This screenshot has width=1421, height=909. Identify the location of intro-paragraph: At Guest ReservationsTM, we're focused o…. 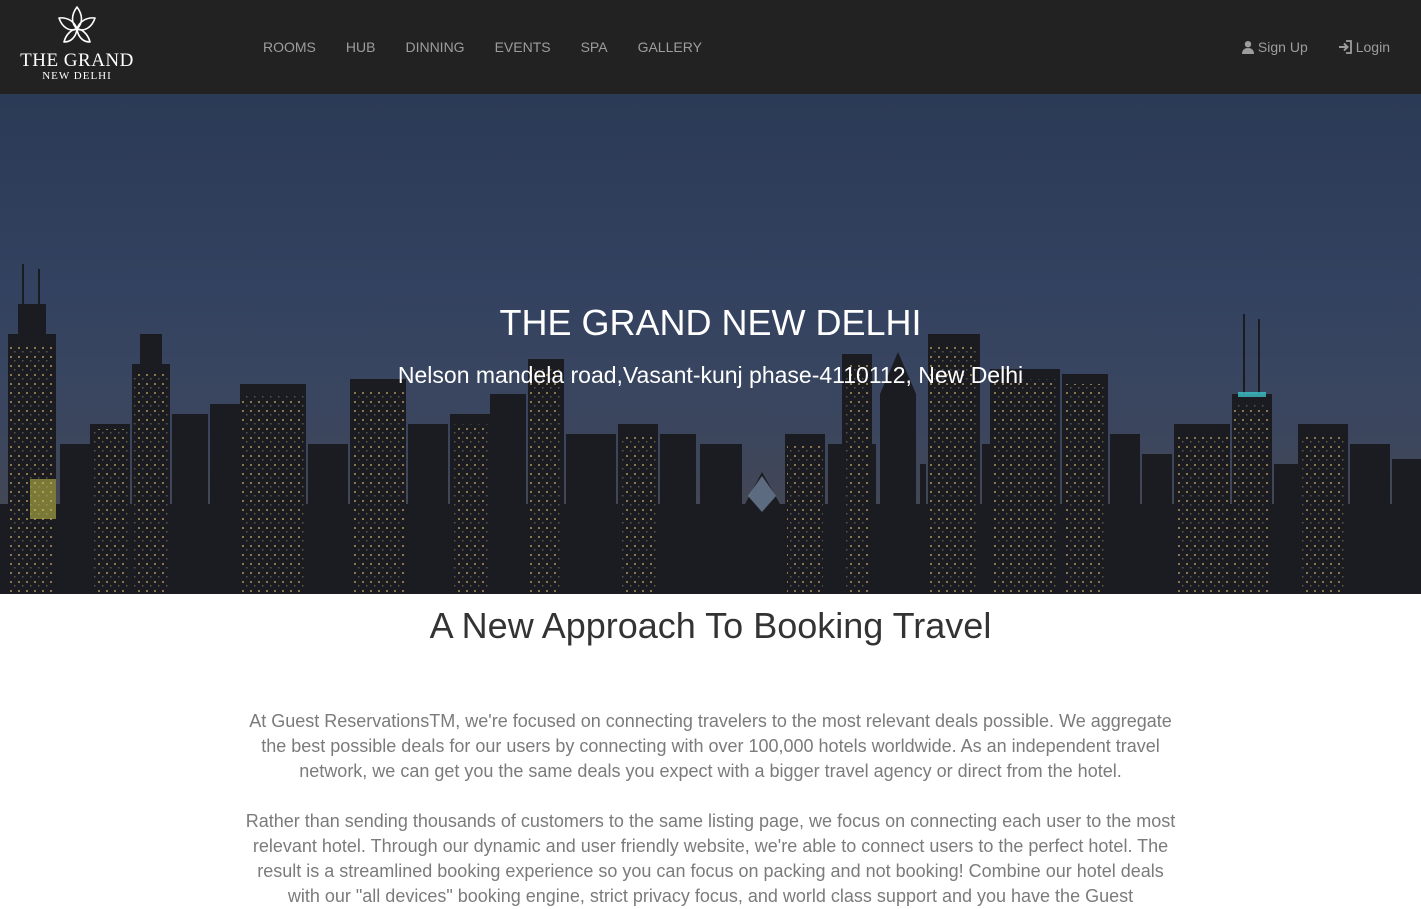
(710, 746).